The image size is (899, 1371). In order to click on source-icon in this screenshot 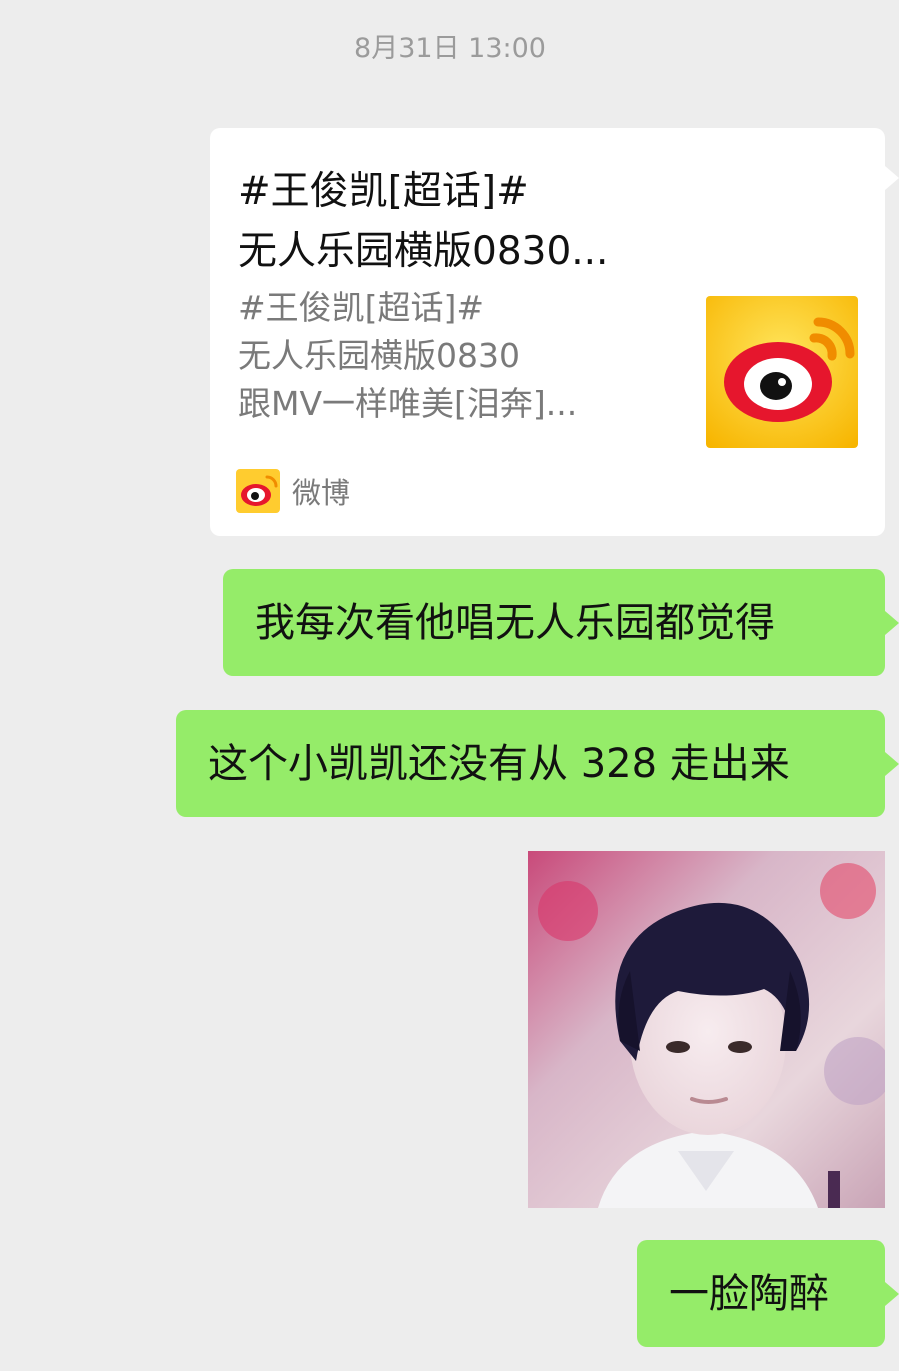, I will do `click(258, 491)`.